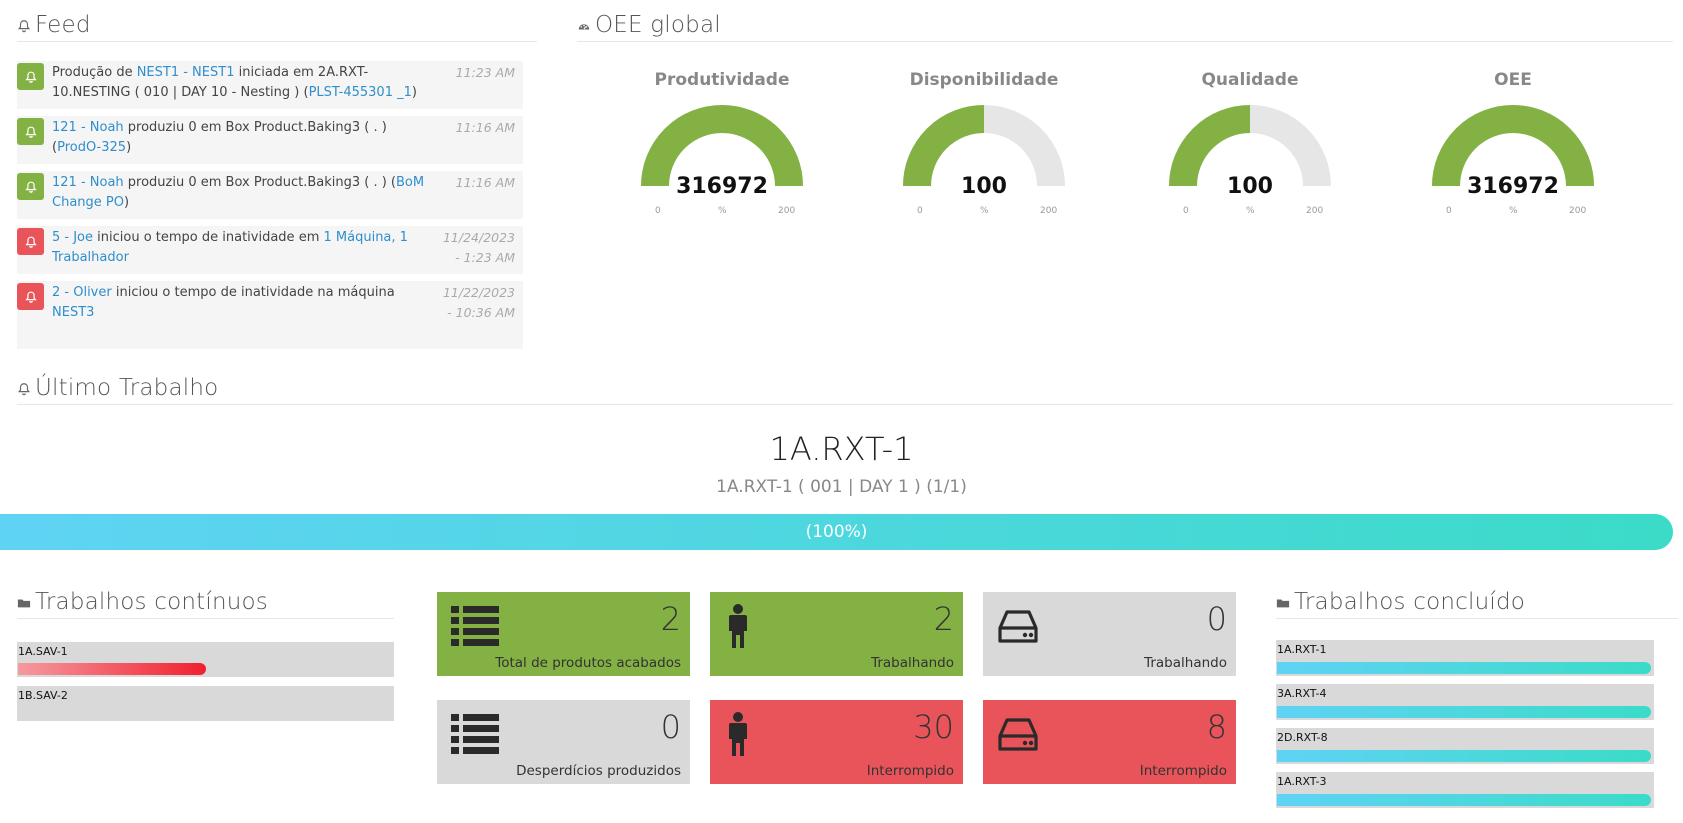  What do you see at coordinates (1513, 80) in the screenshot?
I see `gauge-title: OEE` at bounding box center [1513, 80].